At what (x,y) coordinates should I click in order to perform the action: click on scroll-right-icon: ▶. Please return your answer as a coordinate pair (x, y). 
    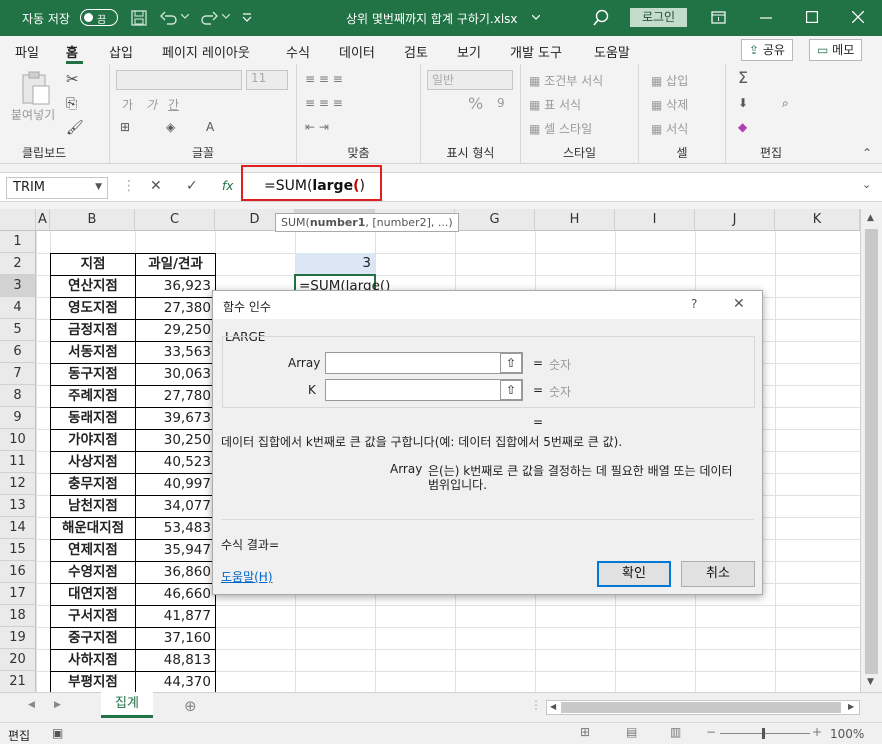
    Looking at the image, I should click on (851, 706).